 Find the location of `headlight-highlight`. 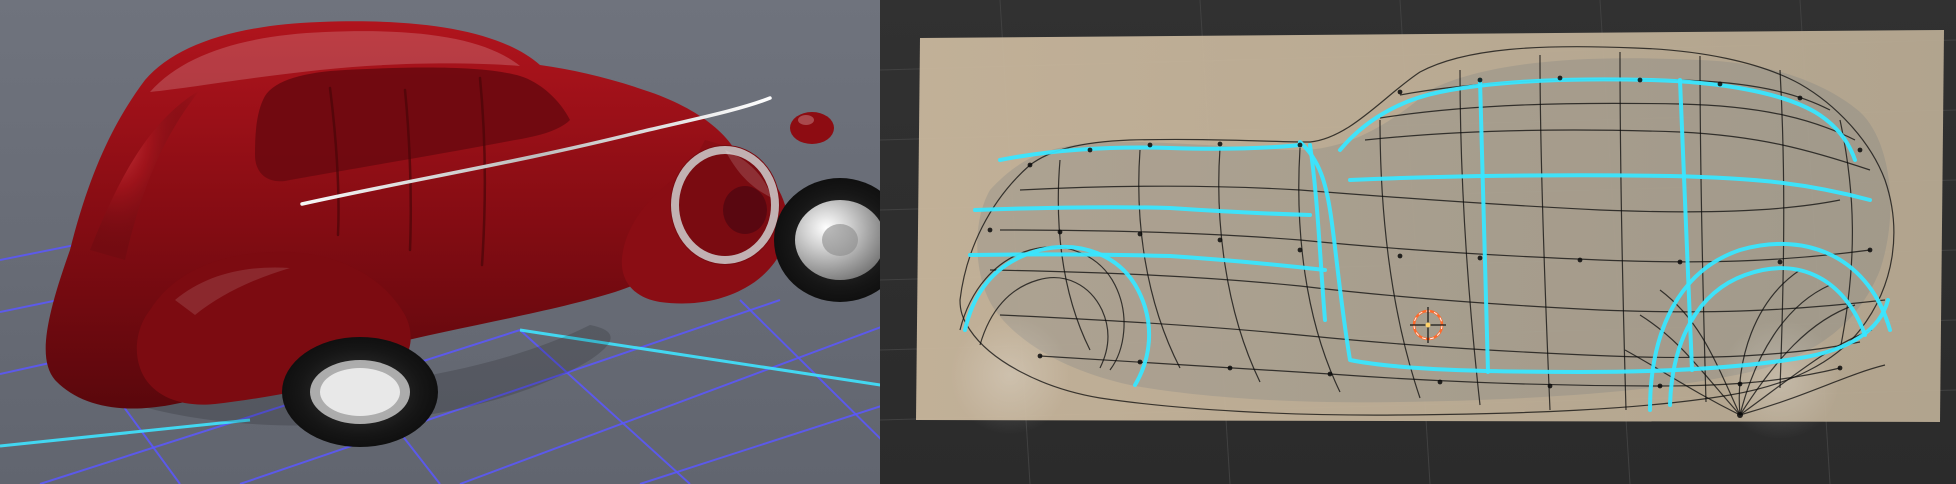

headlight-highlight is located at coordinates (806, 120).